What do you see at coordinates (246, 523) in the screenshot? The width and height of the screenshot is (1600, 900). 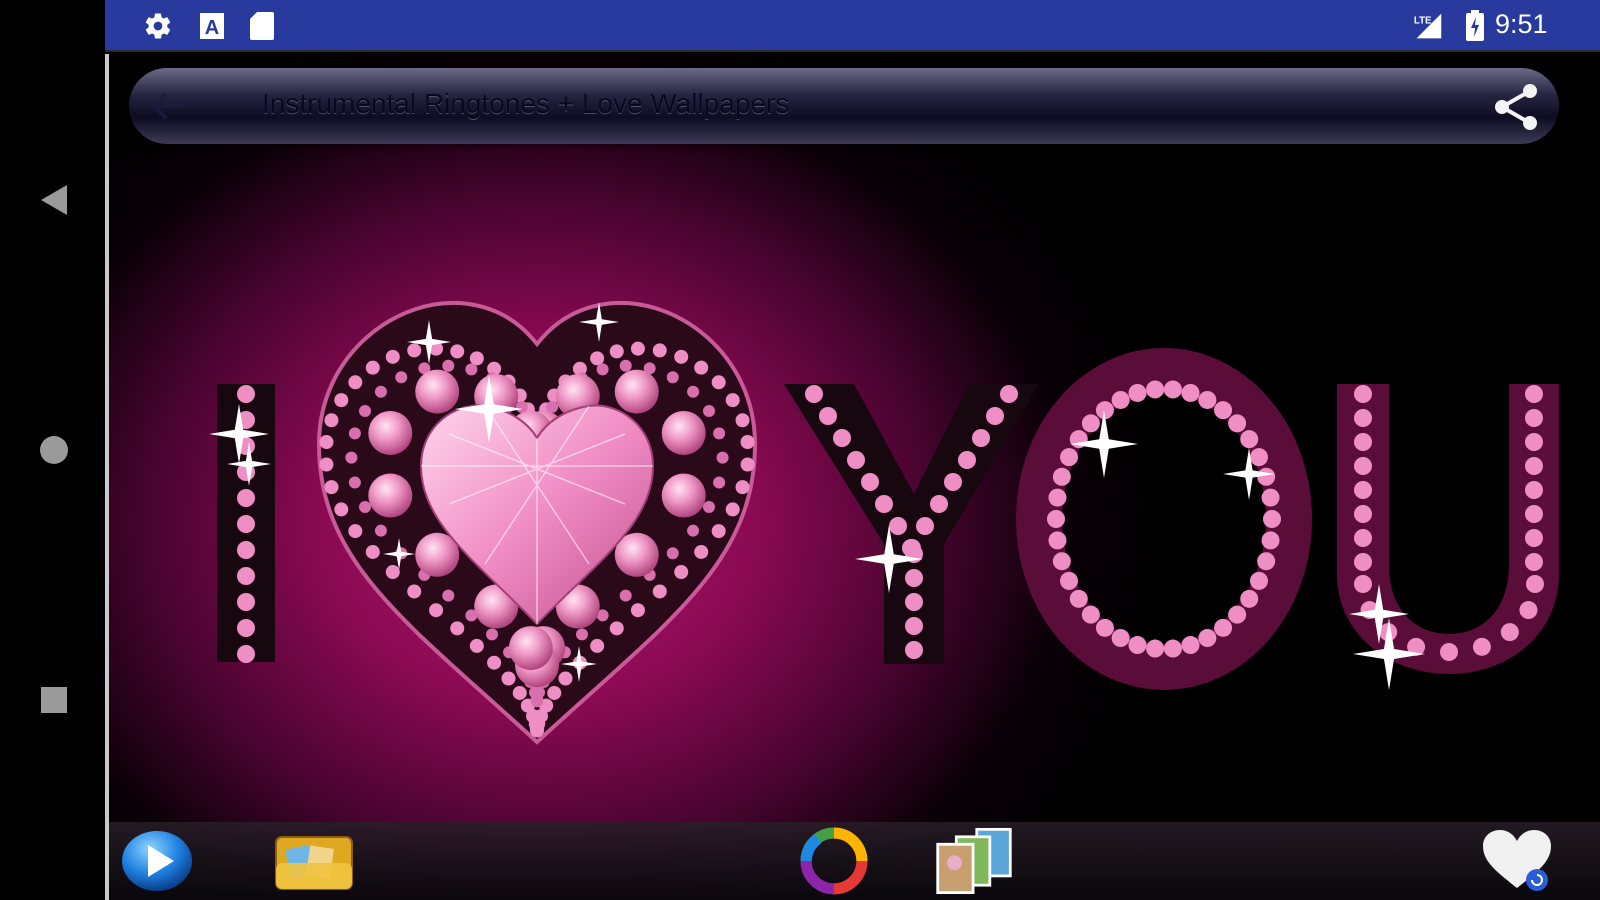 I see `letter-i` at bounding box center [246, 523].